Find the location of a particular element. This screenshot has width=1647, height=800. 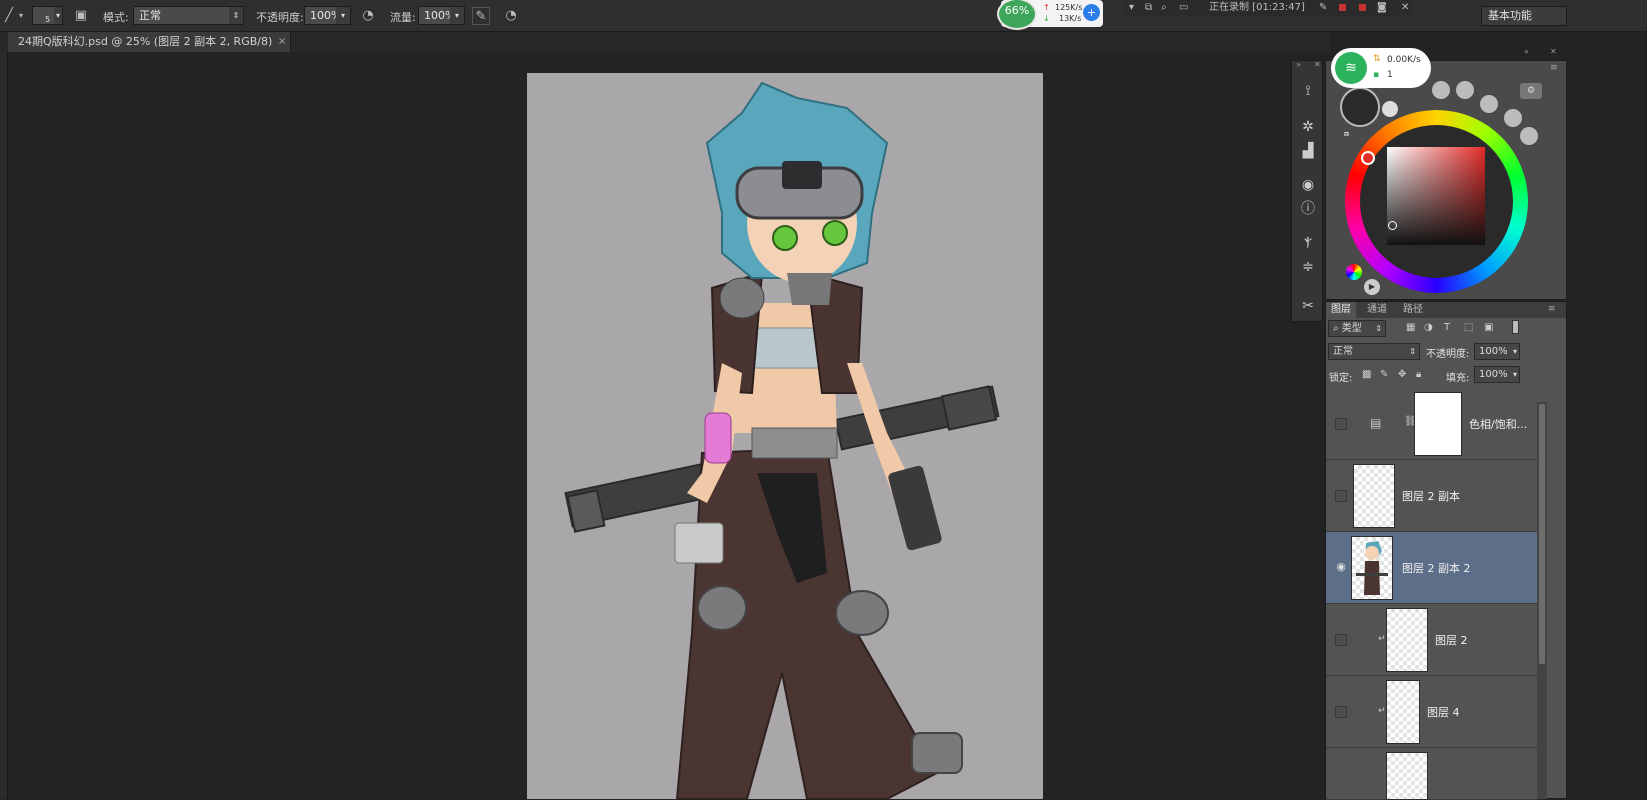

window-icon: ⧉ is located at coordinates (1148, 8).